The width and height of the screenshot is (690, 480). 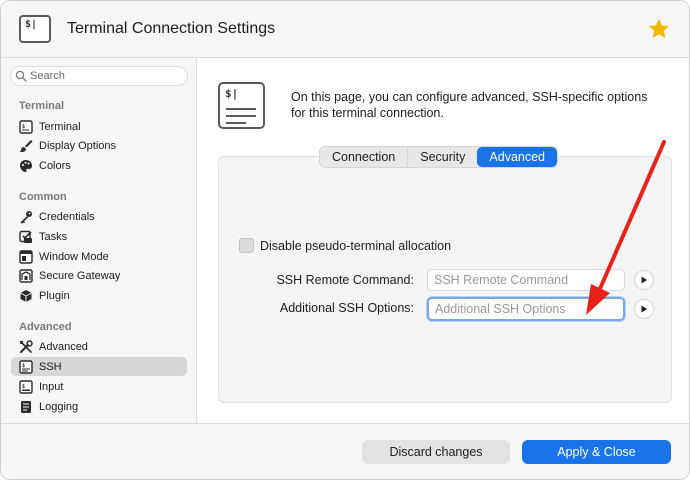 What do you see at coordinates (105, 76) in the screenshot?
I see `search-input` at bounding box center [105, 76].